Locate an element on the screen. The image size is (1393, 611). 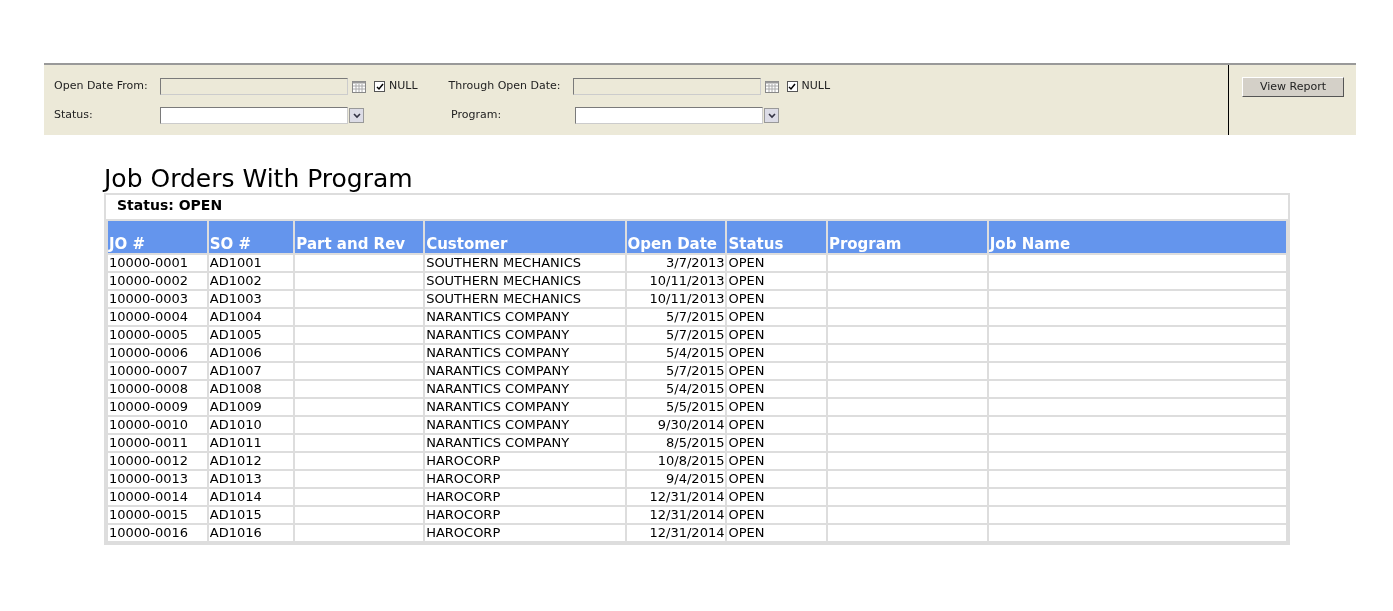
field-label: Status: is located at coordinates (74, 115).